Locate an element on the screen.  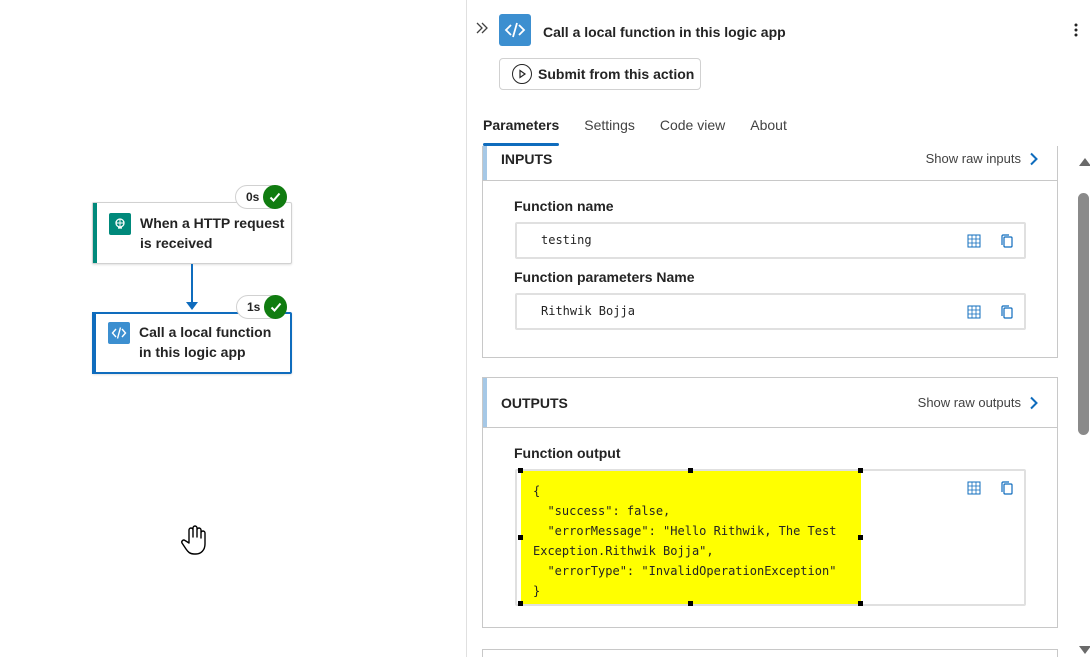
scroll-down-icon is located at coordinates (1084, 650).